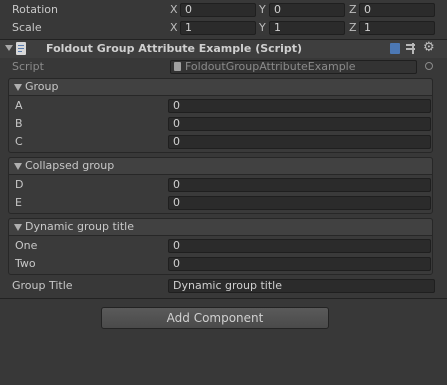 This screenshot has width=447, height=385. I want to click on group-title: Group, so click(42, 86).